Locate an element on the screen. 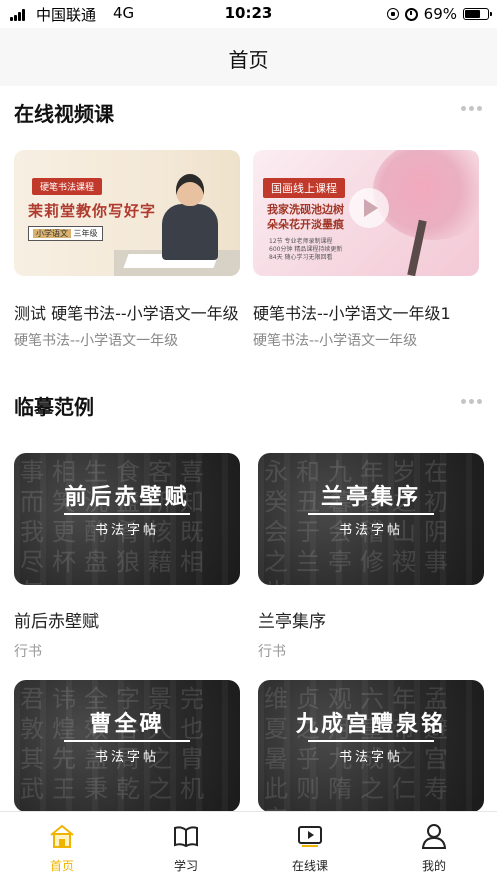 This screenshot has height=884, width=497. section-title-online-courses: 在线视频课 is located at coordinates (64, 114).